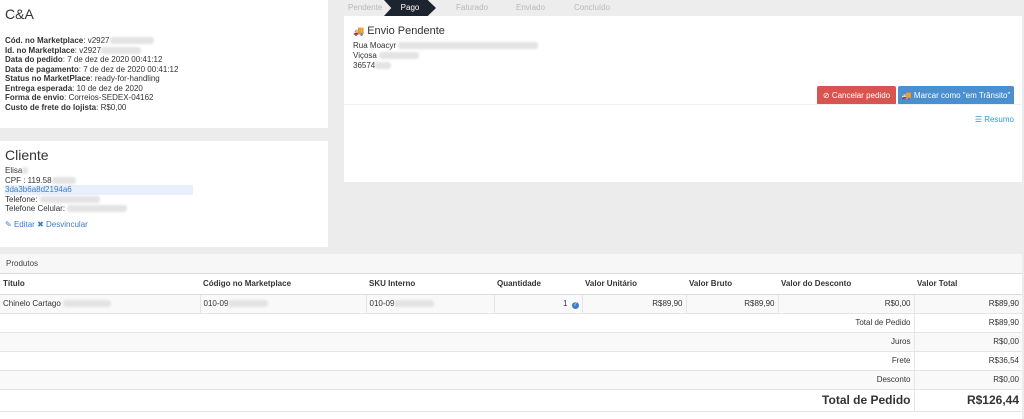  What do you see at coordinates (511, 264) in the screenshot?
I see `products-section-title: Produtos` at bounding box center [511, 264].